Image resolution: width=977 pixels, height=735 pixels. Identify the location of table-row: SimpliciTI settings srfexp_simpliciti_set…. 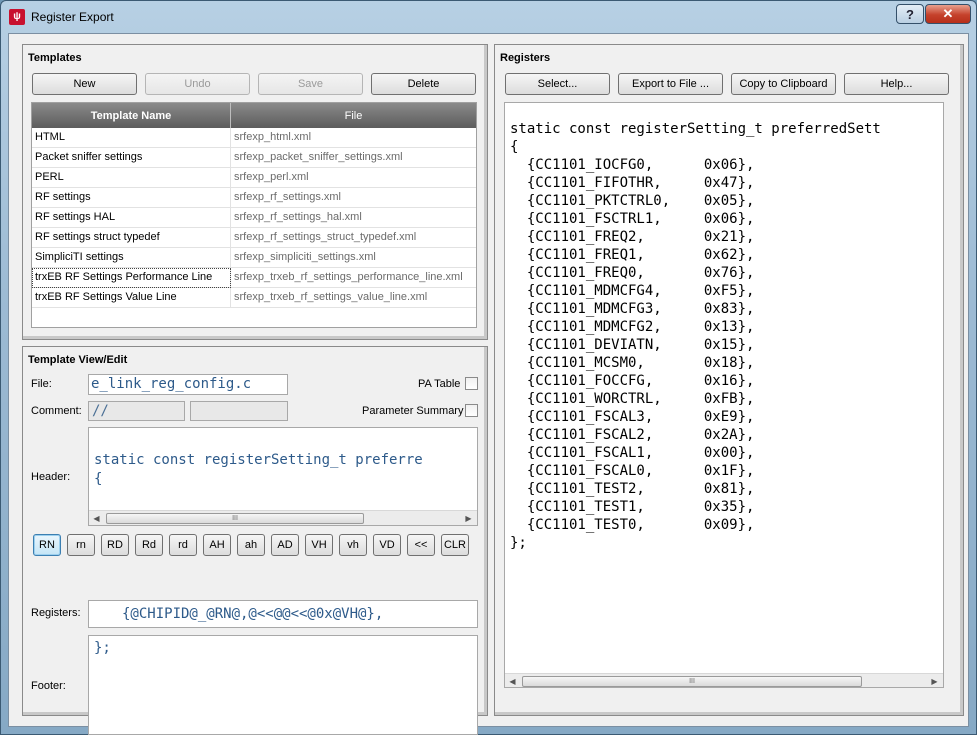
(254, 258).